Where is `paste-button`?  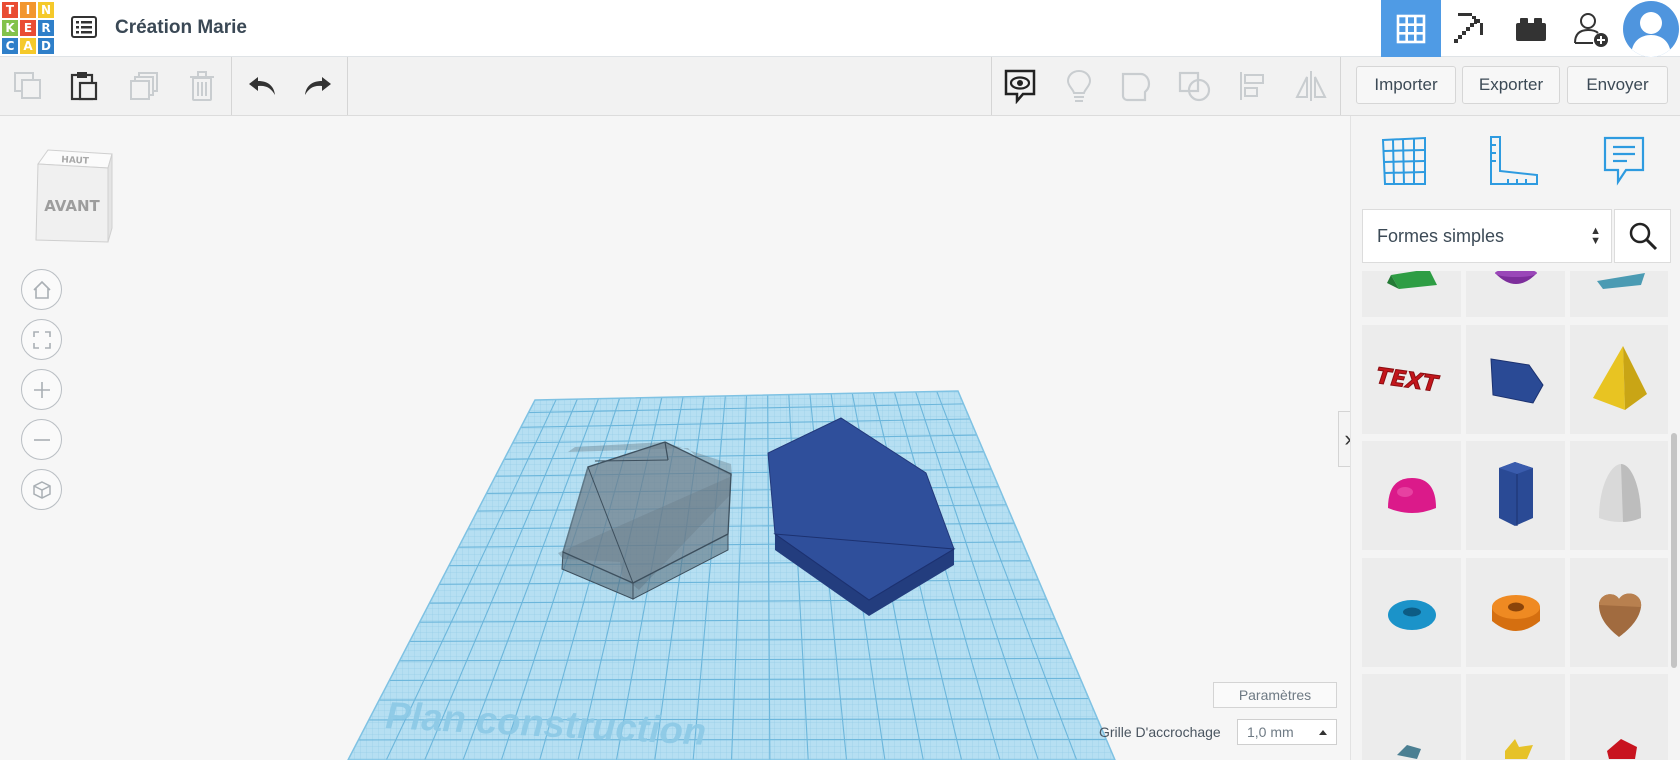
paste-button is located at coordinates (84, 86).